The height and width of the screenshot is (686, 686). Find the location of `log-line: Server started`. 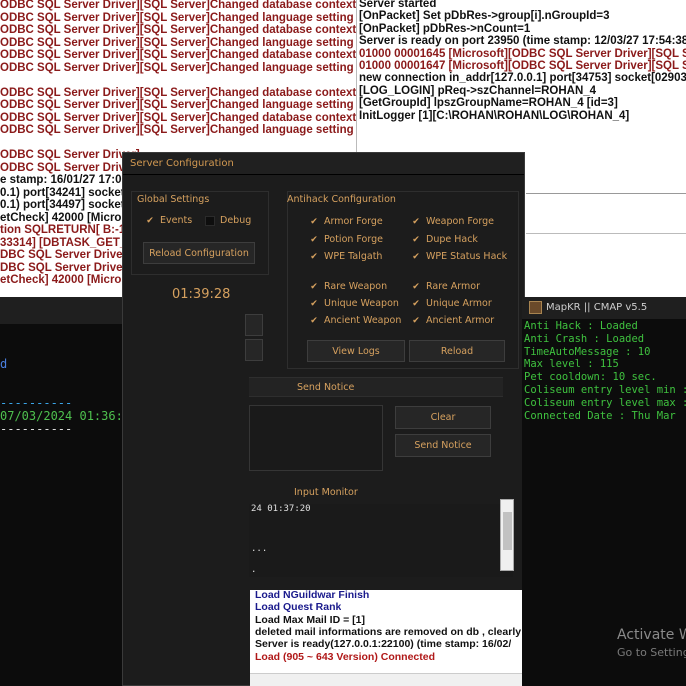

log-line: Server started is located at coordinates (398, 5).